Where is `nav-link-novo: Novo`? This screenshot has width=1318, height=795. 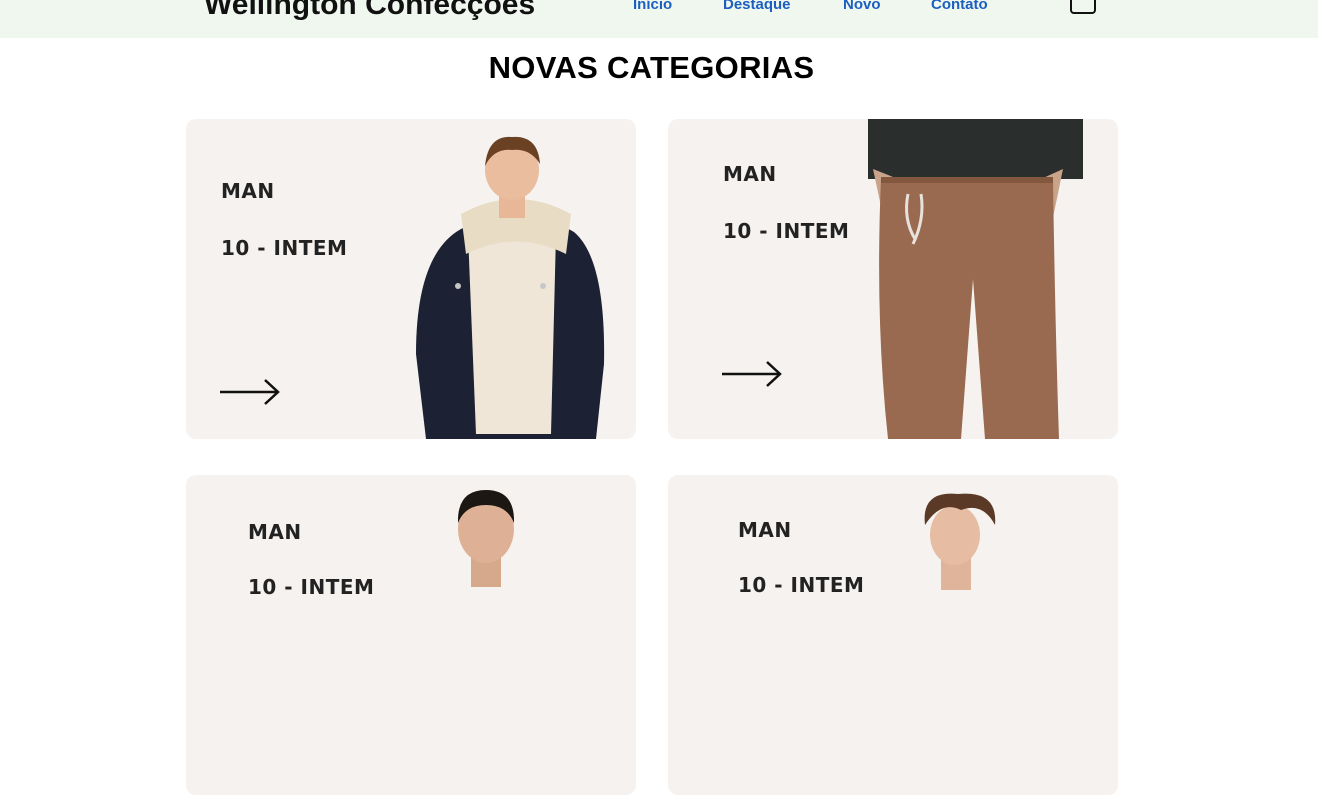
nav-link-novo: Novo is located at coordinates (862, 6).